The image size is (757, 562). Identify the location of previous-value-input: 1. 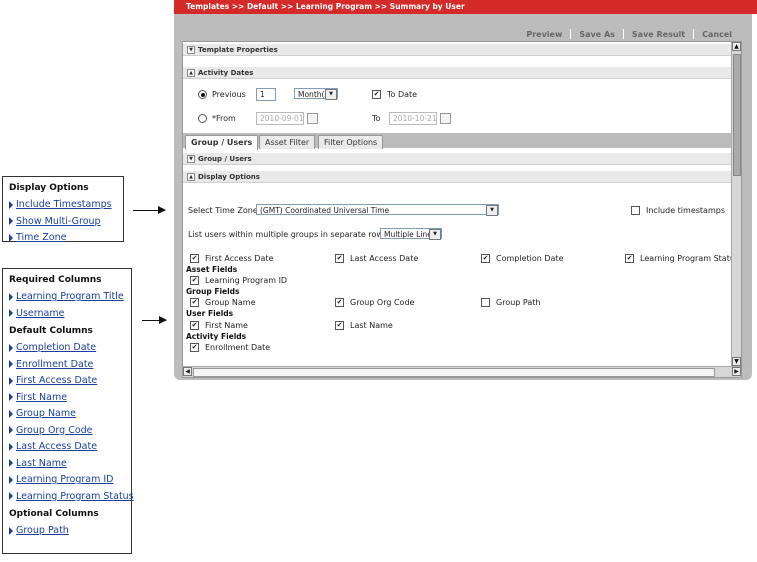
(266, 94).